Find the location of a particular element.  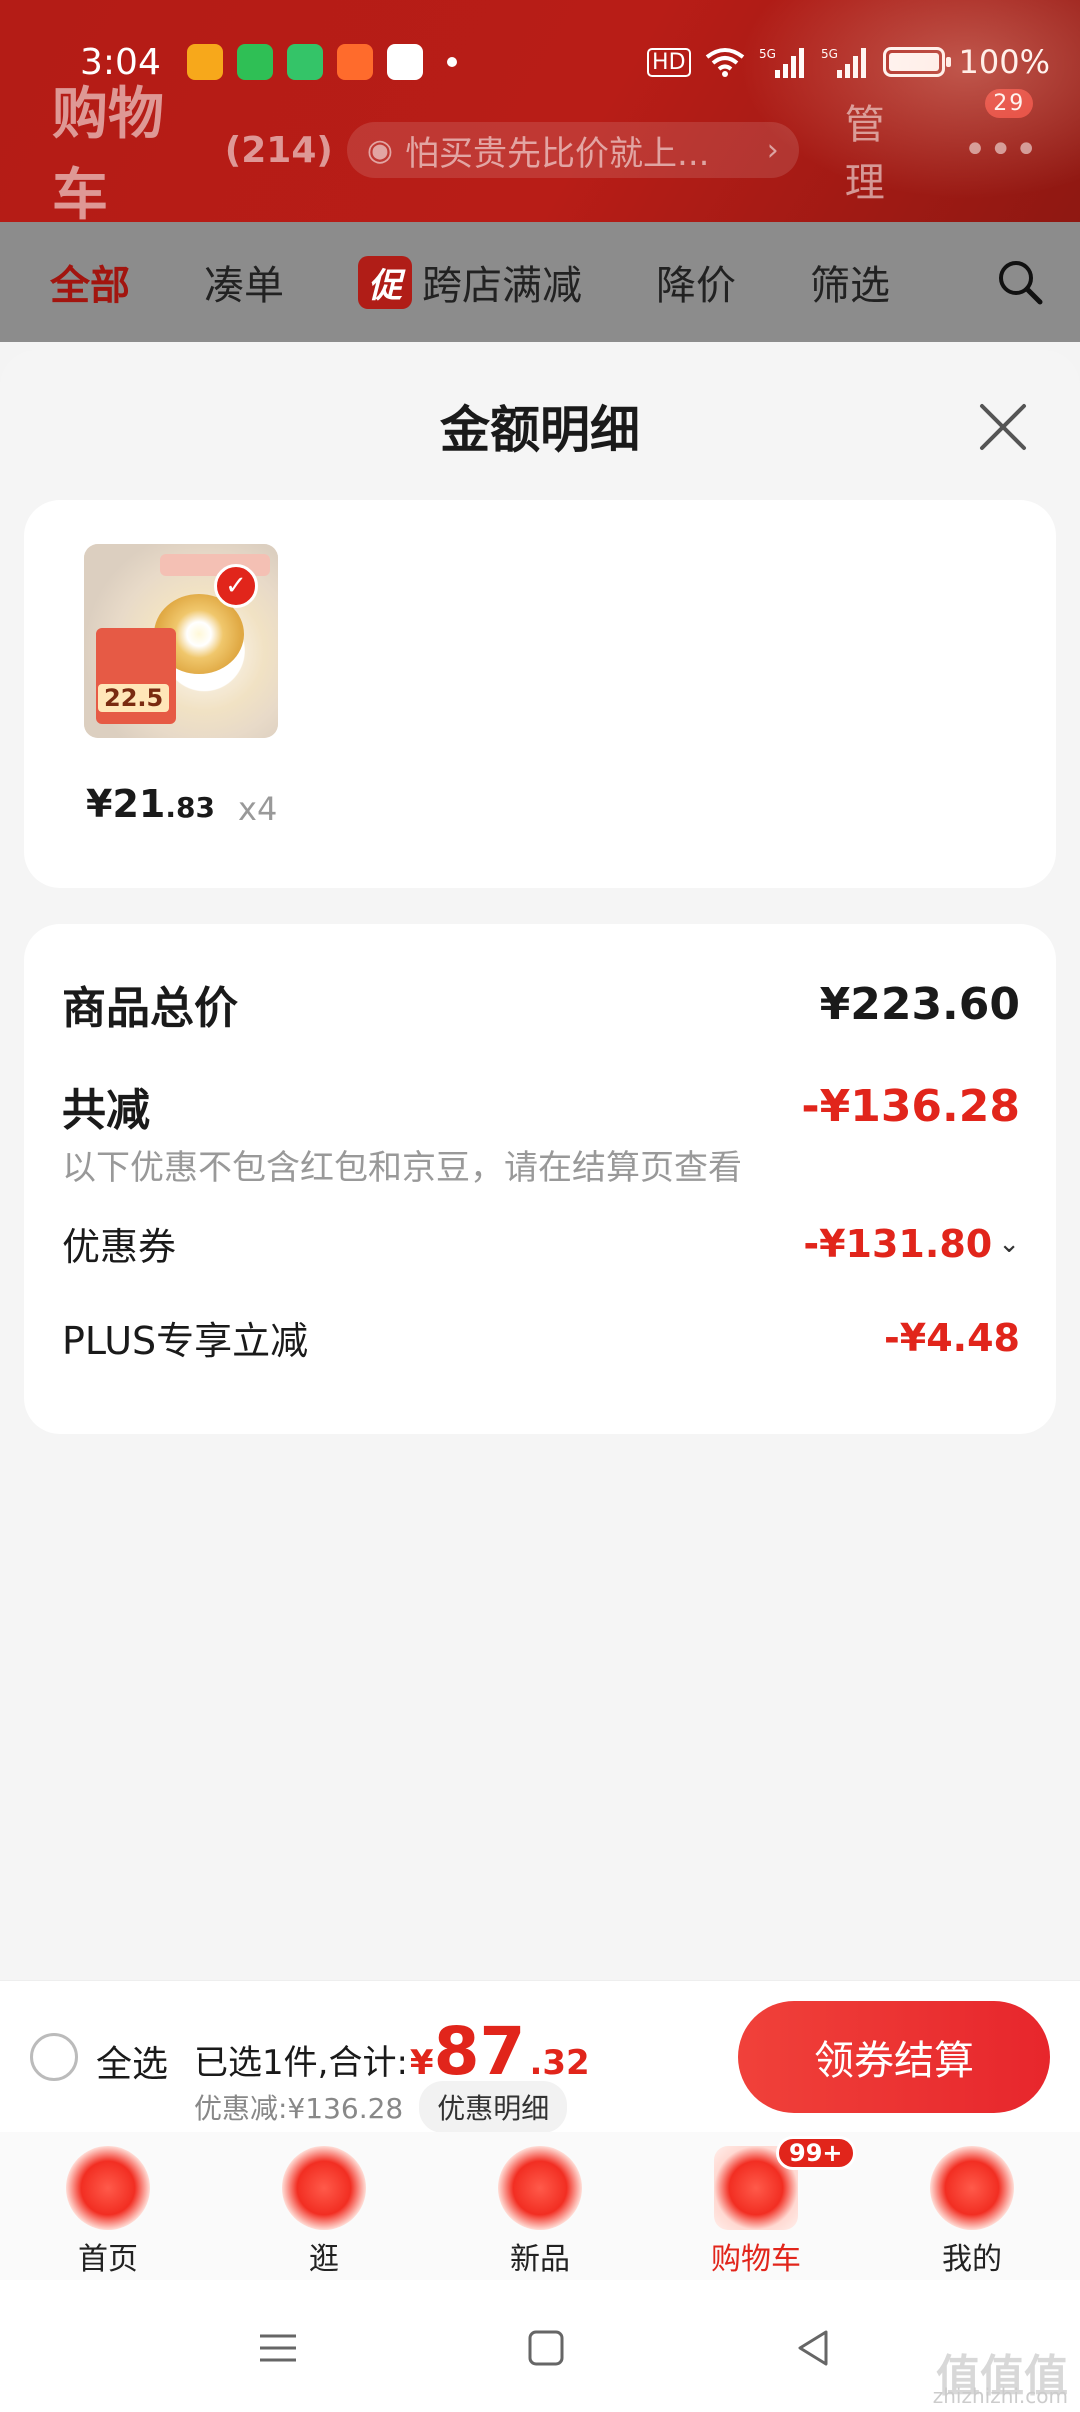

product-price: ¥21.83 is located at coordinates (150, 804).